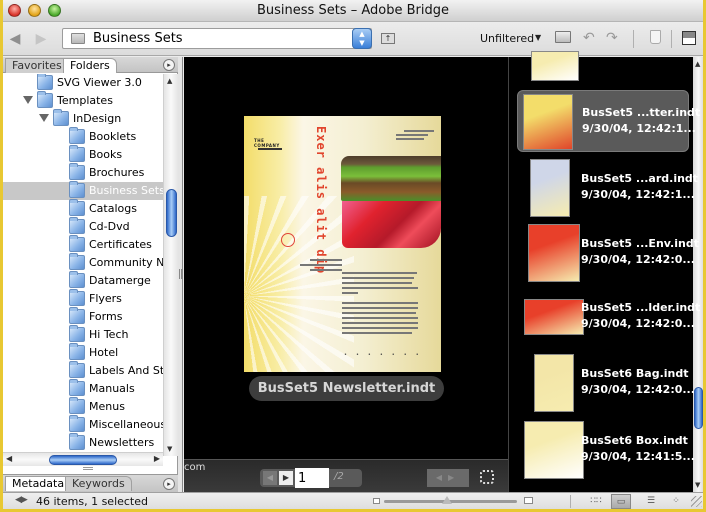  I want to click on tree-item-label: Books, so click(106, 154).